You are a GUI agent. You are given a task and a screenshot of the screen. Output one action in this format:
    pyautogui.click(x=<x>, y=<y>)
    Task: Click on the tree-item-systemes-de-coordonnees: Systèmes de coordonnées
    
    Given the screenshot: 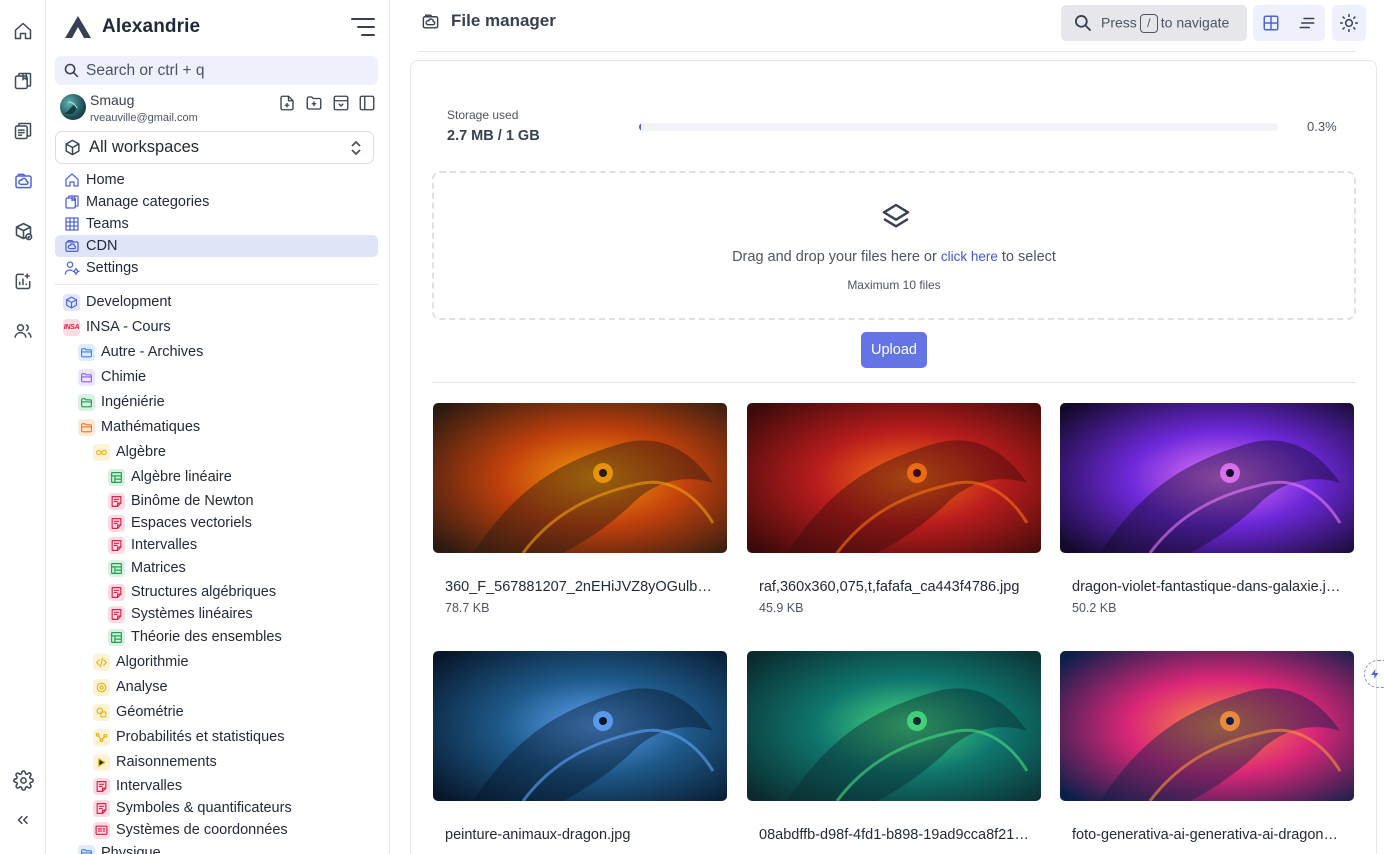 What is the action you would take?
    pyautogui.click(x=190, y=830)
    